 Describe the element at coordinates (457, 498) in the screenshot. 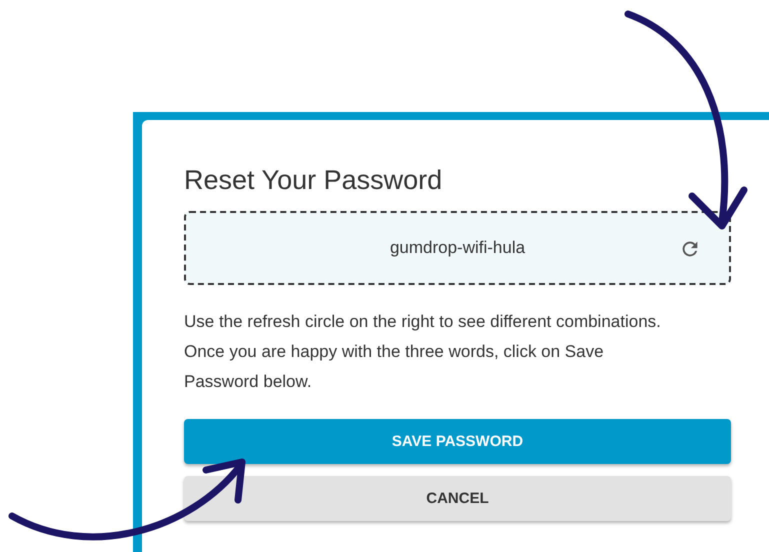

I see `cancel-button: CANCEL` at that location.